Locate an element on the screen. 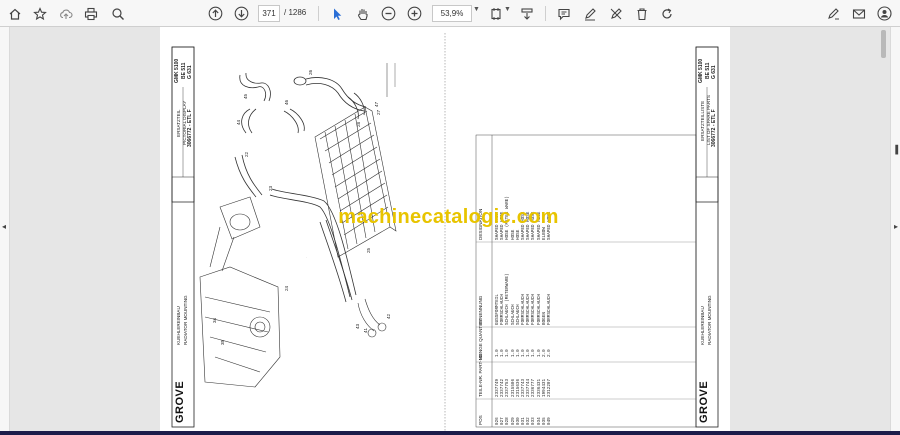 The image size is (900, 435). row-quantity: 2.0 is located at coordinates (549, 353).